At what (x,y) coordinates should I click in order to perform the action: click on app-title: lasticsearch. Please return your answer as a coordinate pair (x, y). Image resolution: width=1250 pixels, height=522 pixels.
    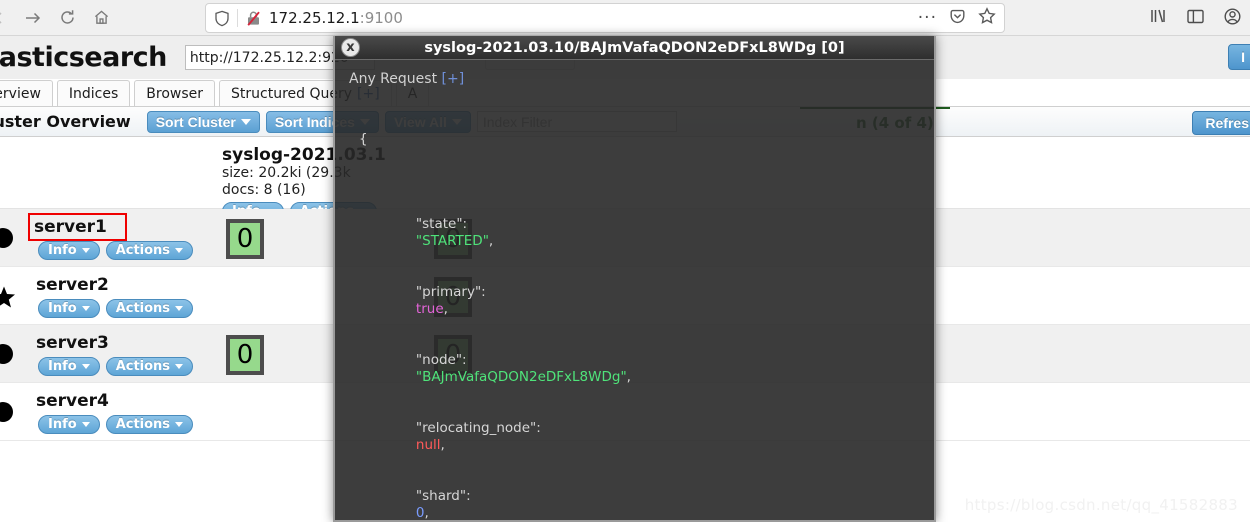
    Looking at the image, I should click on (83, 57).